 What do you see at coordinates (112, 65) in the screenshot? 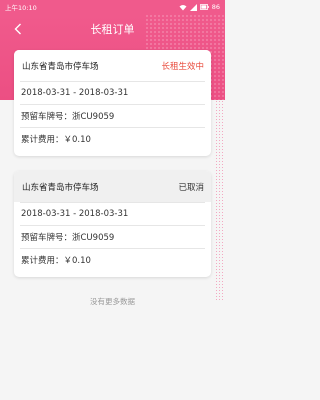
I see `order-card-header: 山东省青岛市停车场 长租生效中` at bounding box center [112, 65].